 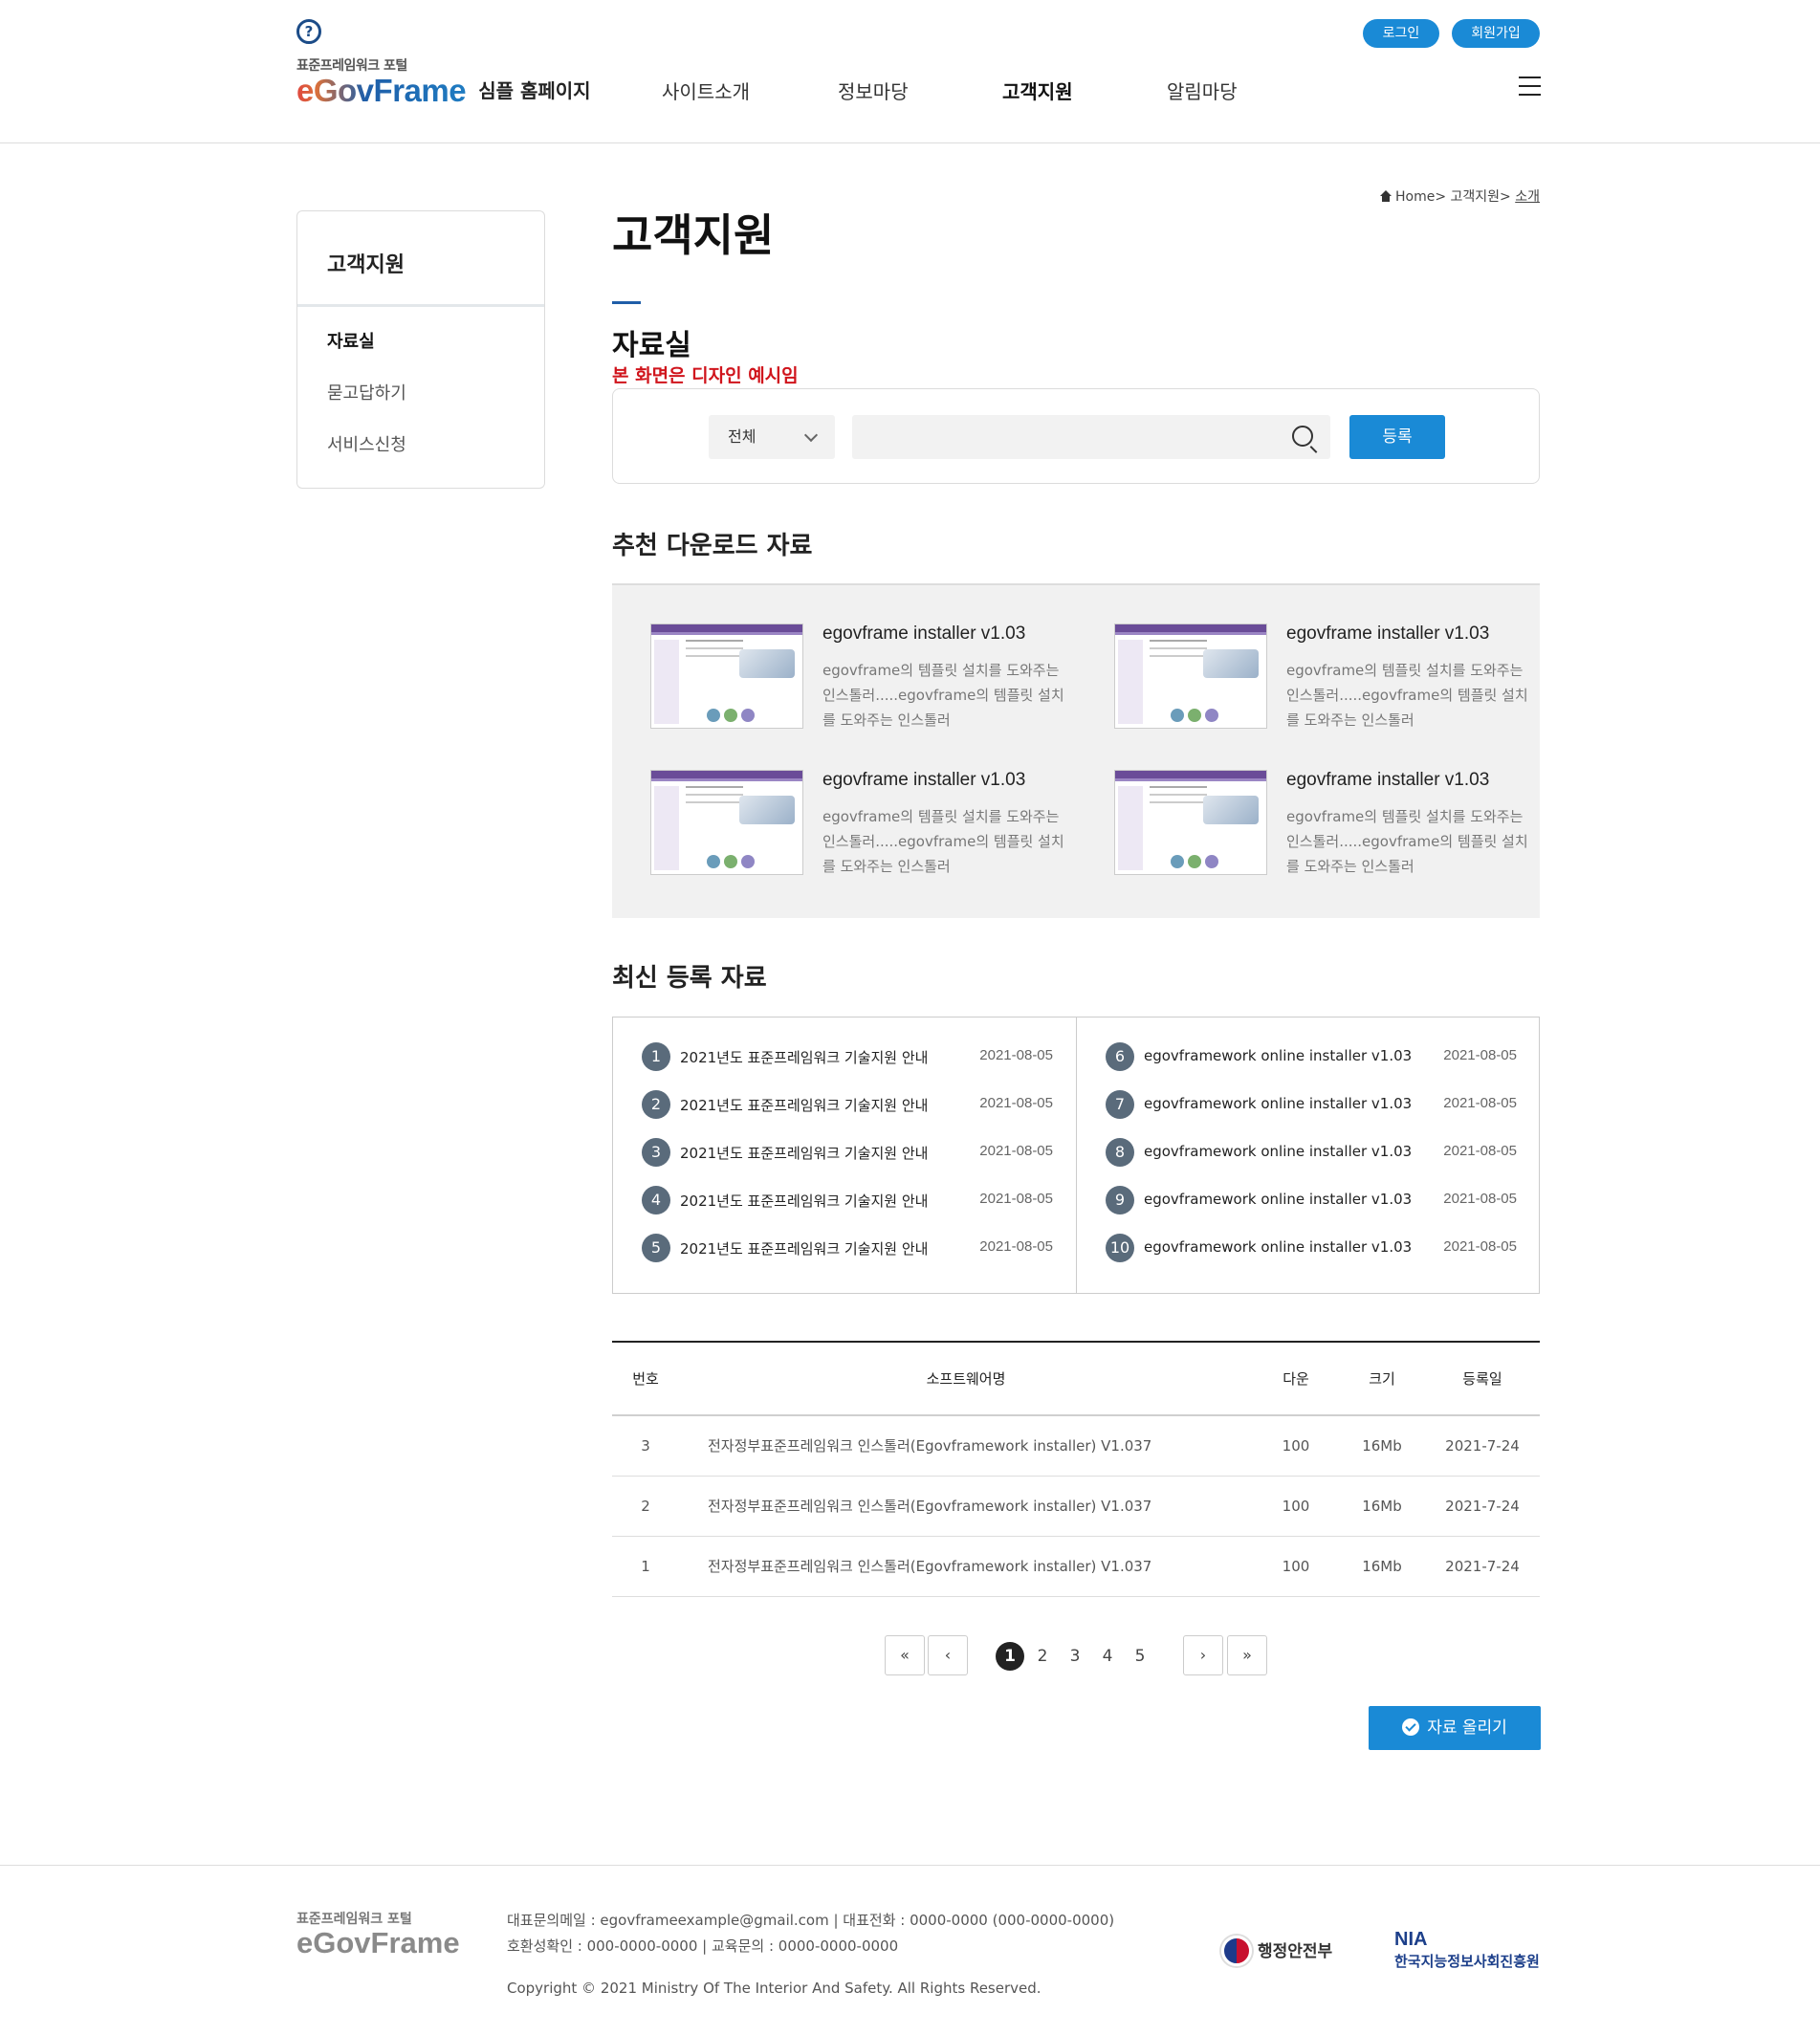 What do you see at coordinates (1042, 1657) in the screenshot?
I see `page-2: 2` at bounding box center [1042, 1657].